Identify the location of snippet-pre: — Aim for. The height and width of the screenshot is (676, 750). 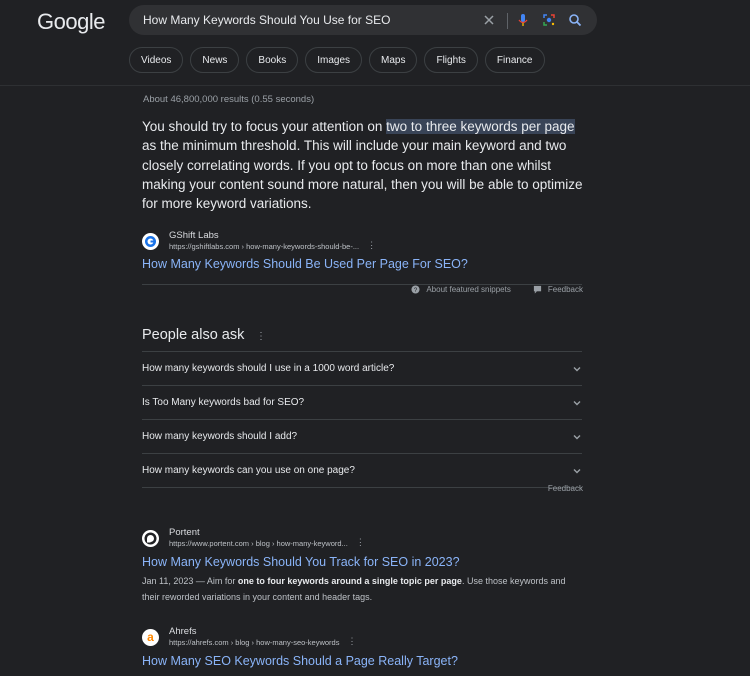
(215, 581).